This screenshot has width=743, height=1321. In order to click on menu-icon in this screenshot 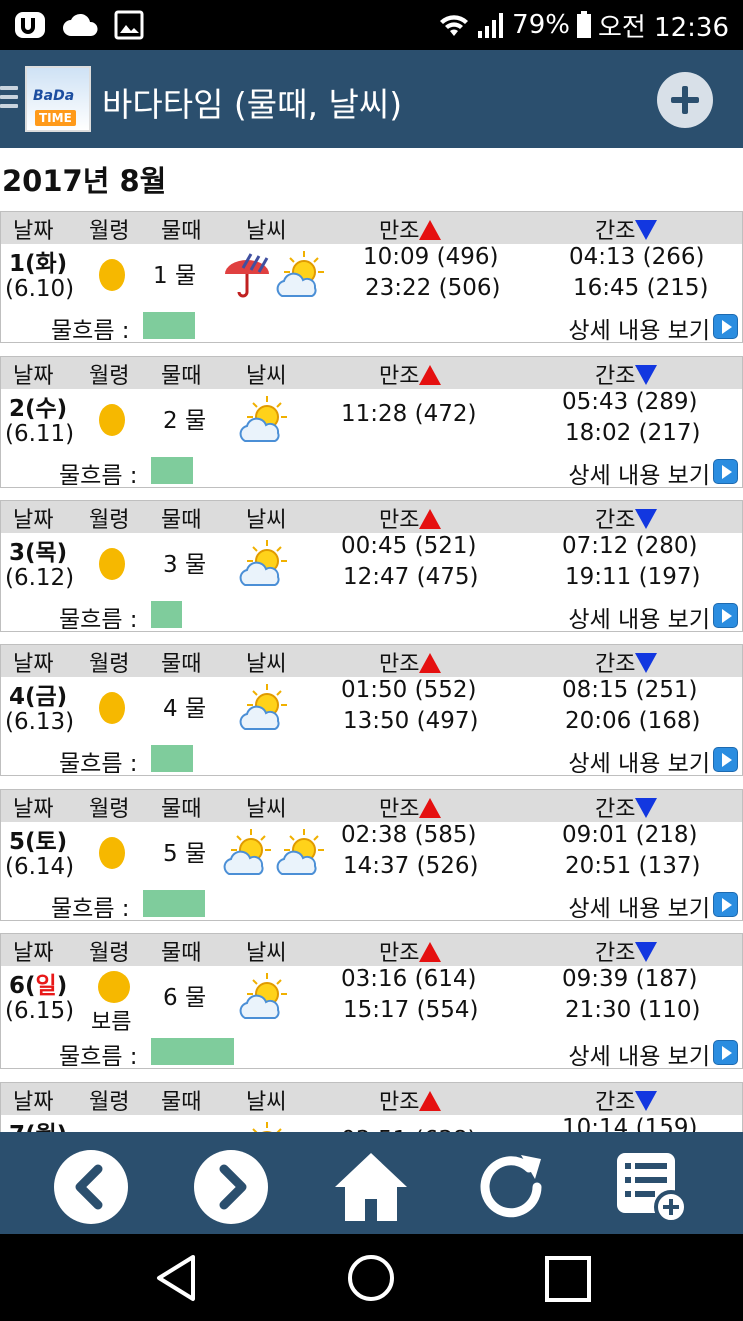, I will do `click(9, 99)`.